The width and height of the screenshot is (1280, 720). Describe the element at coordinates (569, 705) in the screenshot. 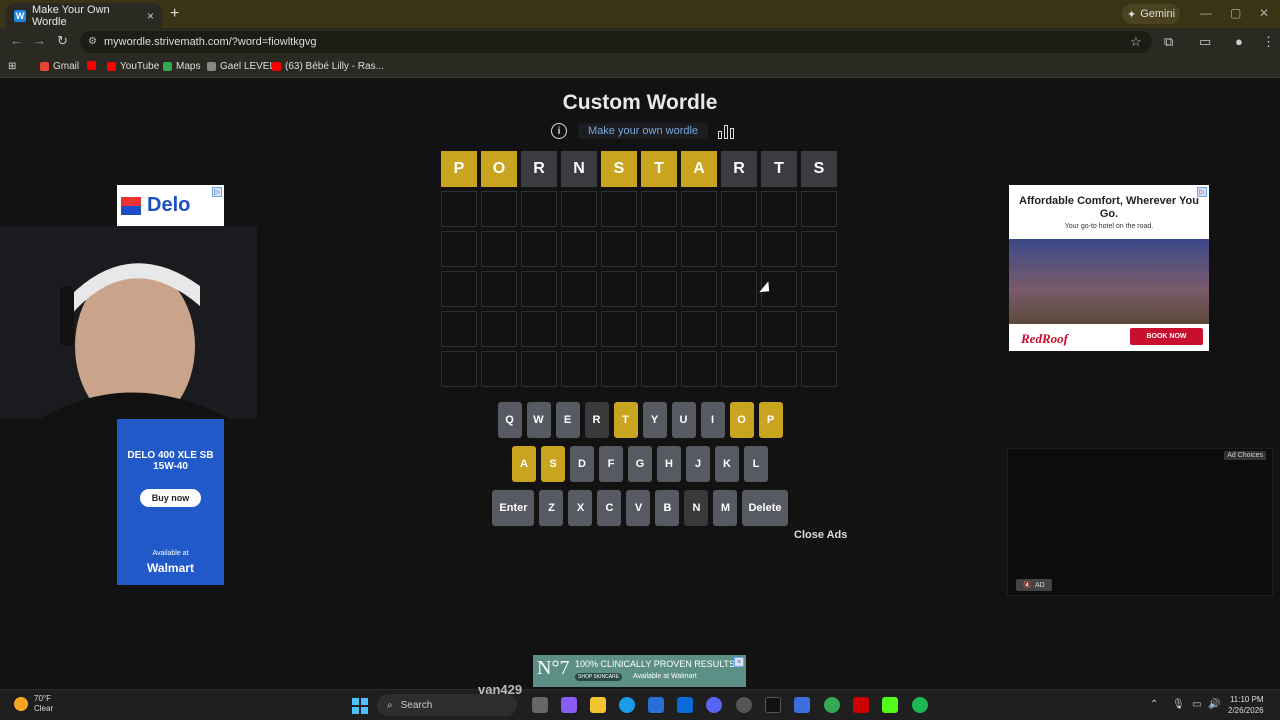

I see `copilot-icon` at that location.